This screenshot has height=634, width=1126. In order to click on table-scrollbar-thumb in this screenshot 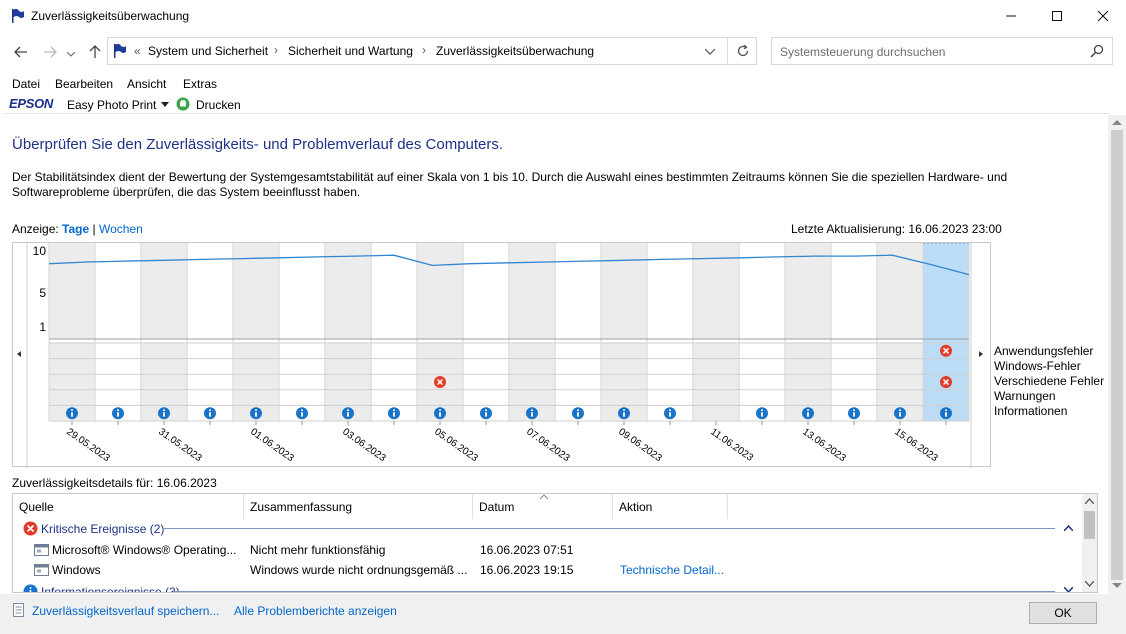, I will do `click(1089, 525)`.